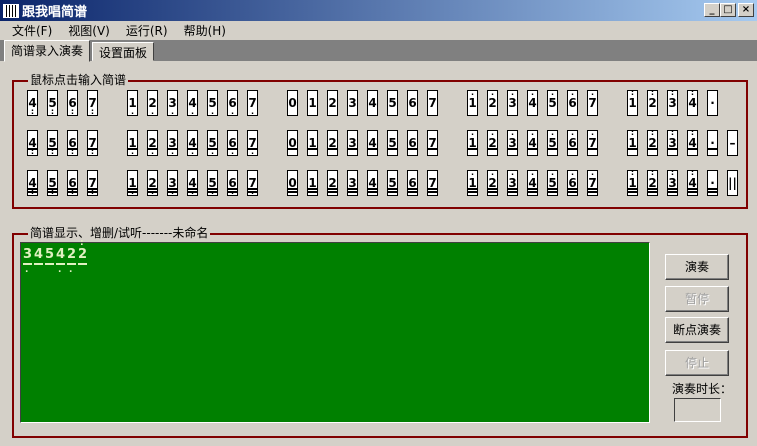 The width and height of the screenshot is (757, 446). Describe the element at coordinates (432, 183) in the screenshot. I see `note-key-middle-sixteenth: 7` at that location.